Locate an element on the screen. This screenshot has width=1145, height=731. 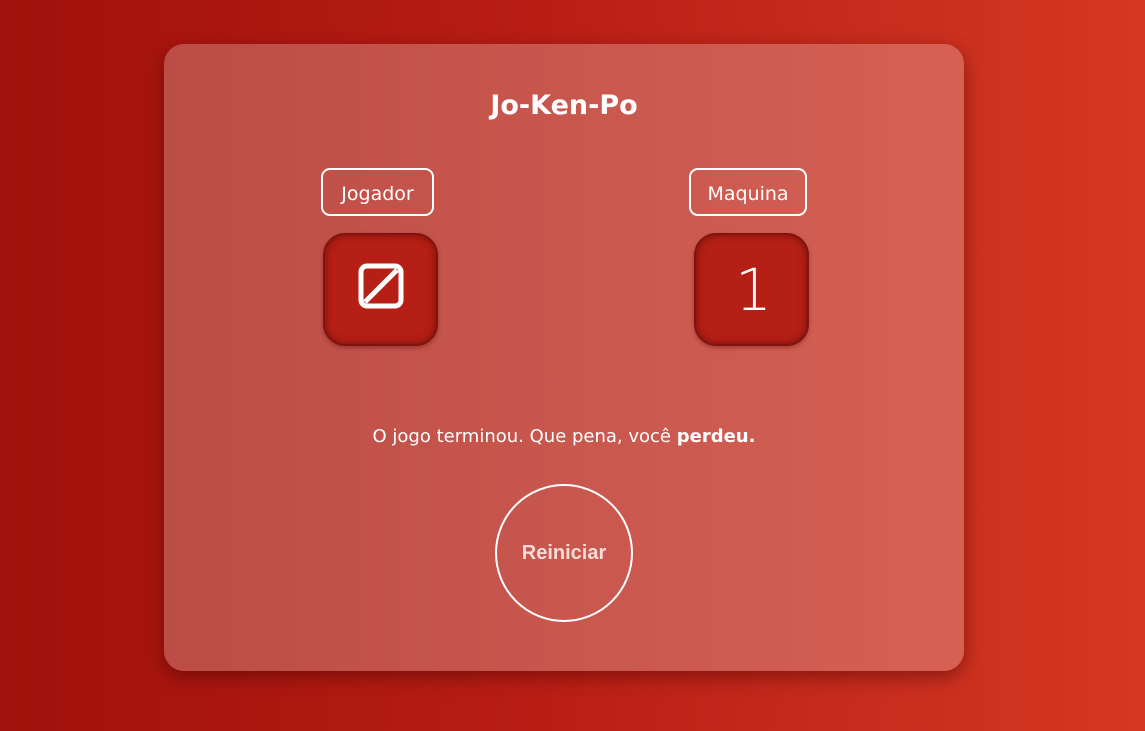
machine-choice-tile: 1 is located at coordinates (751, 289).